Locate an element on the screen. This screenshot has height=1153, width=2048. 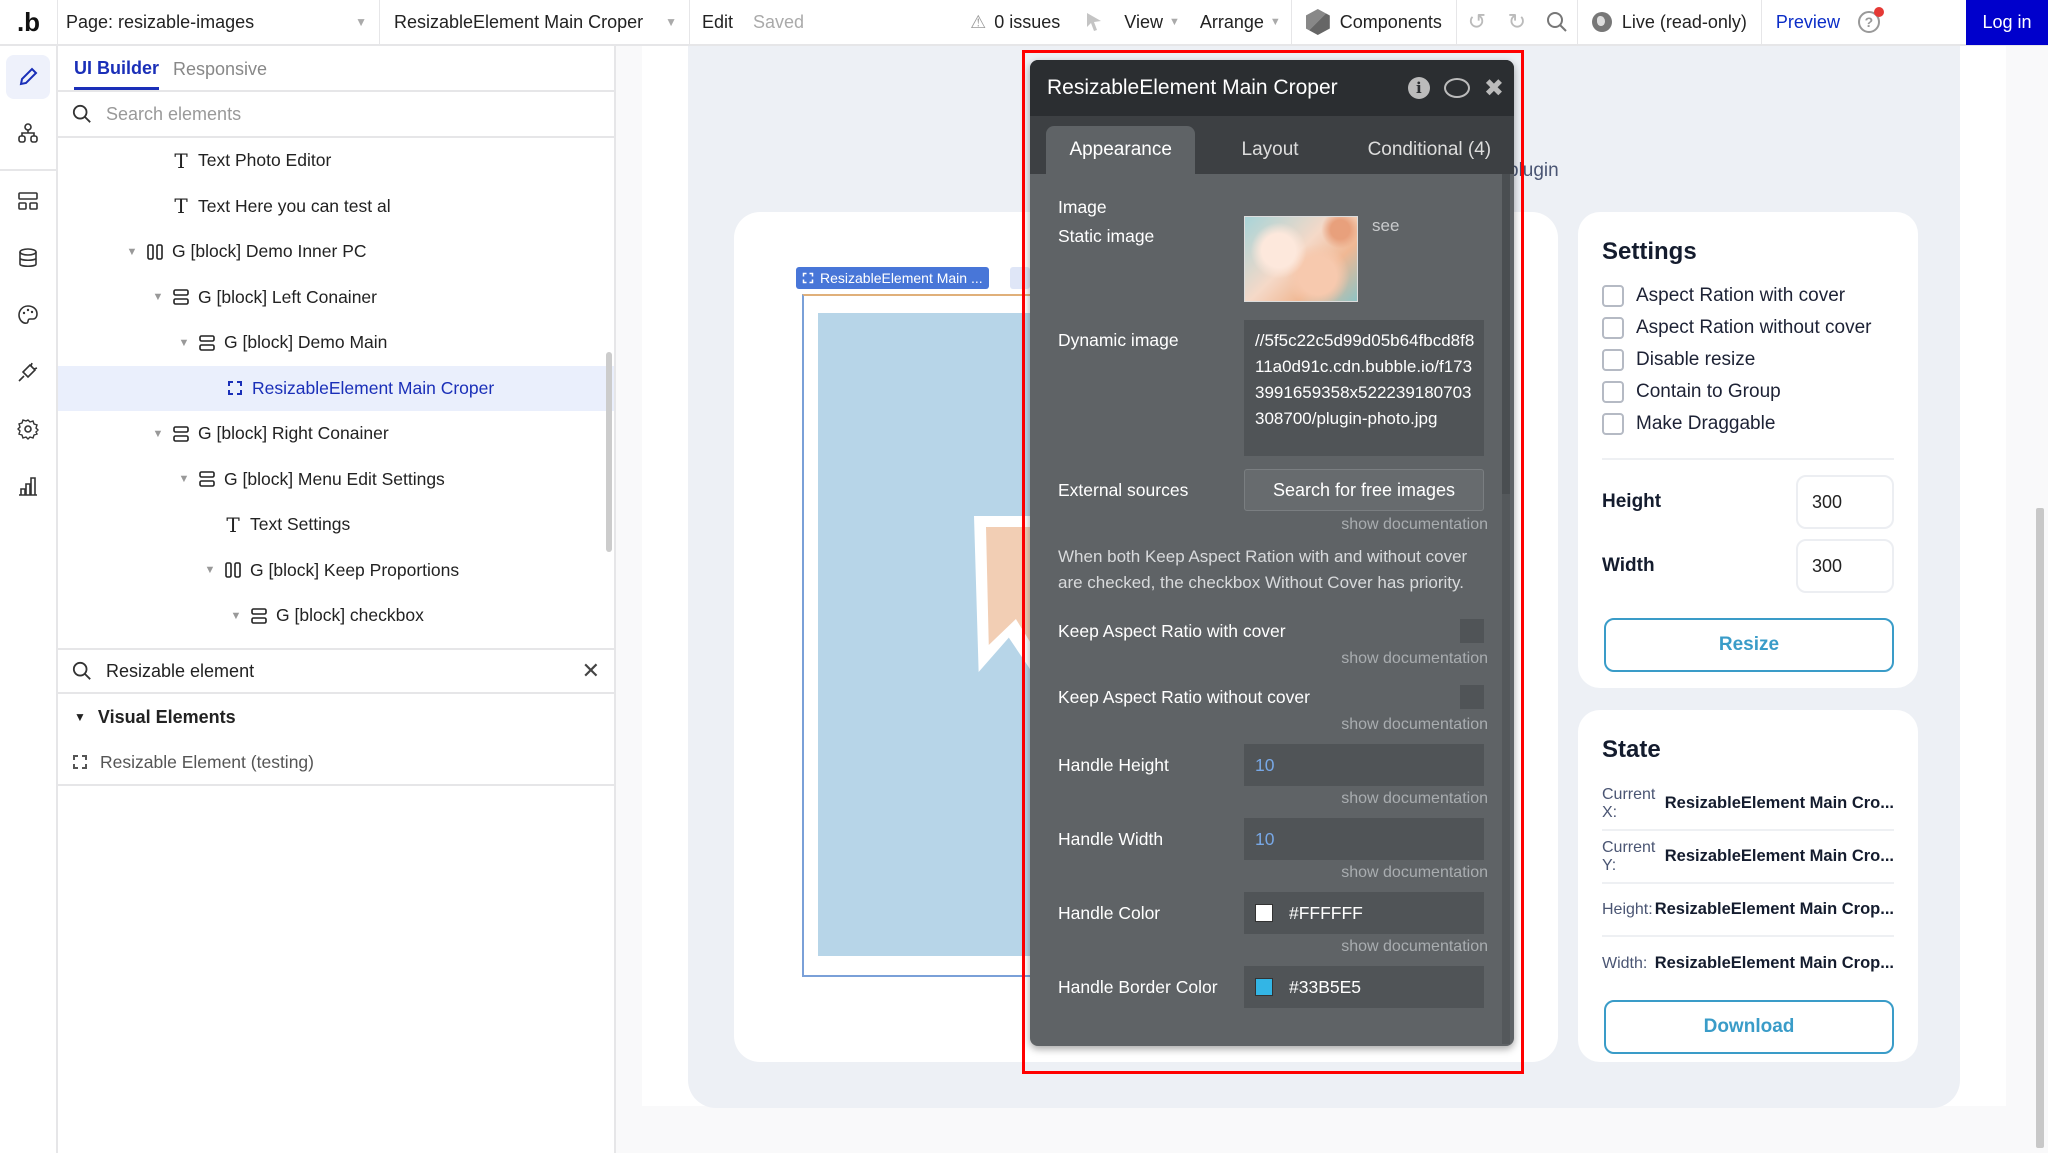
search-elements-input: Search elements is located at coordinates (173, 114).